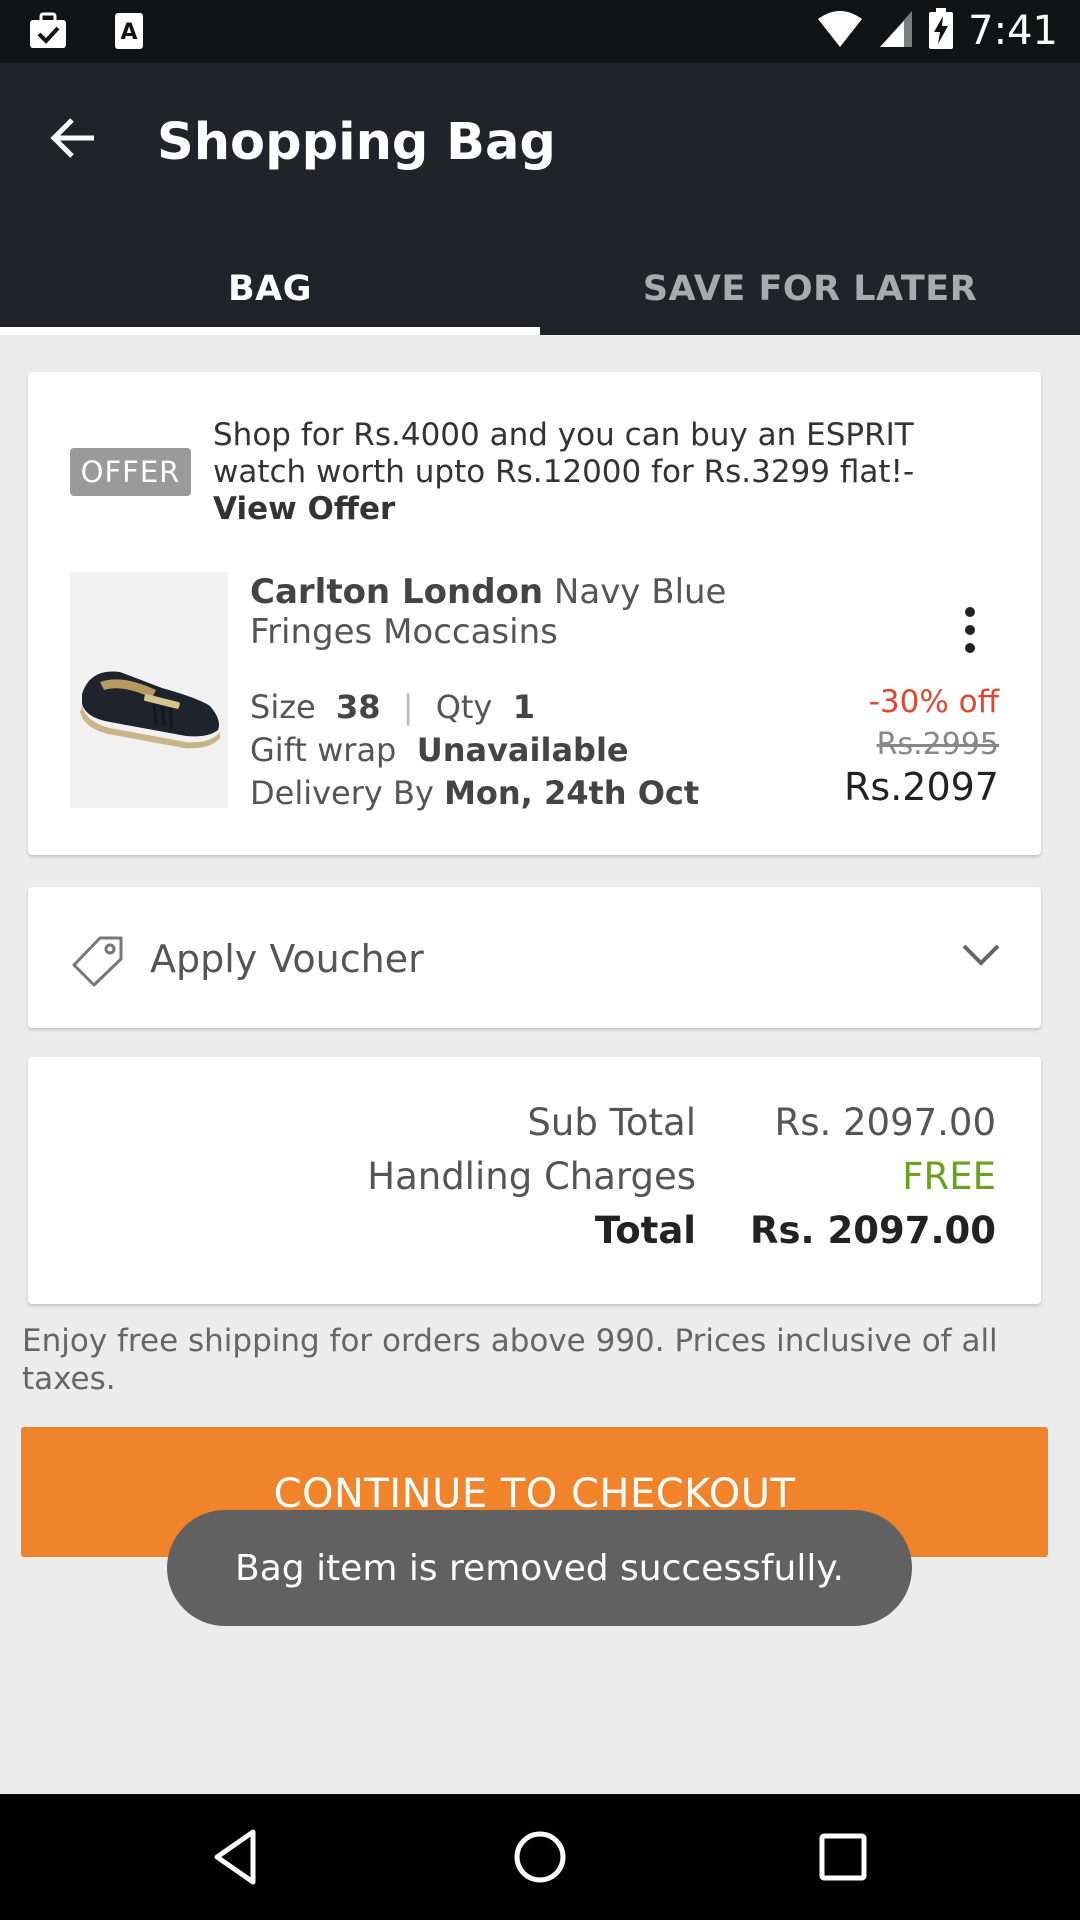 The height and width of the screenshot is (1920, 1080). I want to click on qty-value: 1, so click(523, 707).